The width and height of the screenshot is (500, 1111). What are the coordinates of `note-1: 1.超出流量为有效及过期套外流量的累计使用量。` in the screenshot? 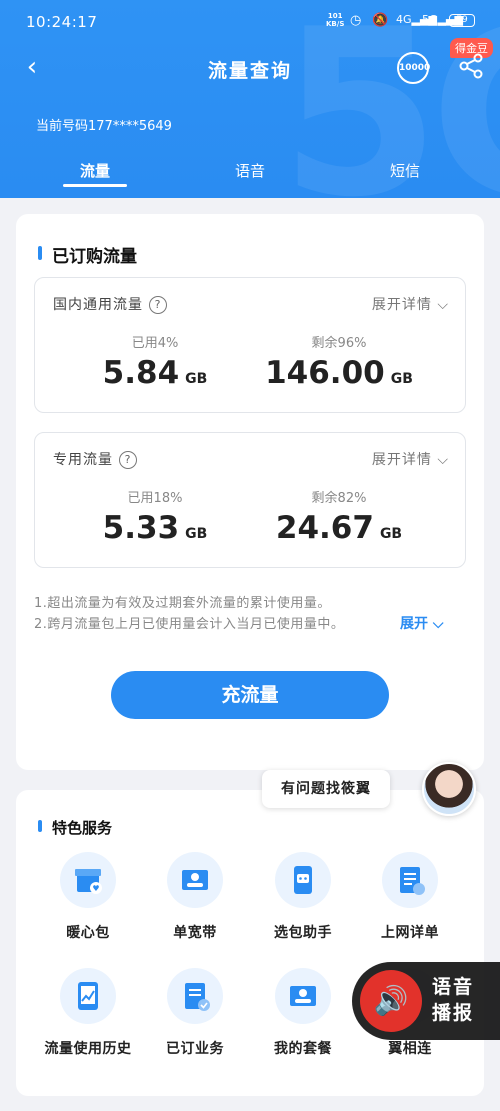 It's located at (182, 603).